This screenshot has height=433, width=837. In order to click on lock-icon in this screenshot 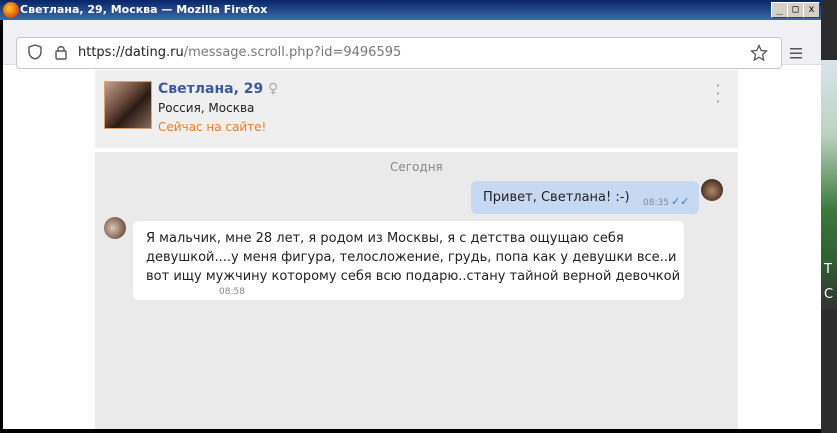, I will do `click(61, 52)`.